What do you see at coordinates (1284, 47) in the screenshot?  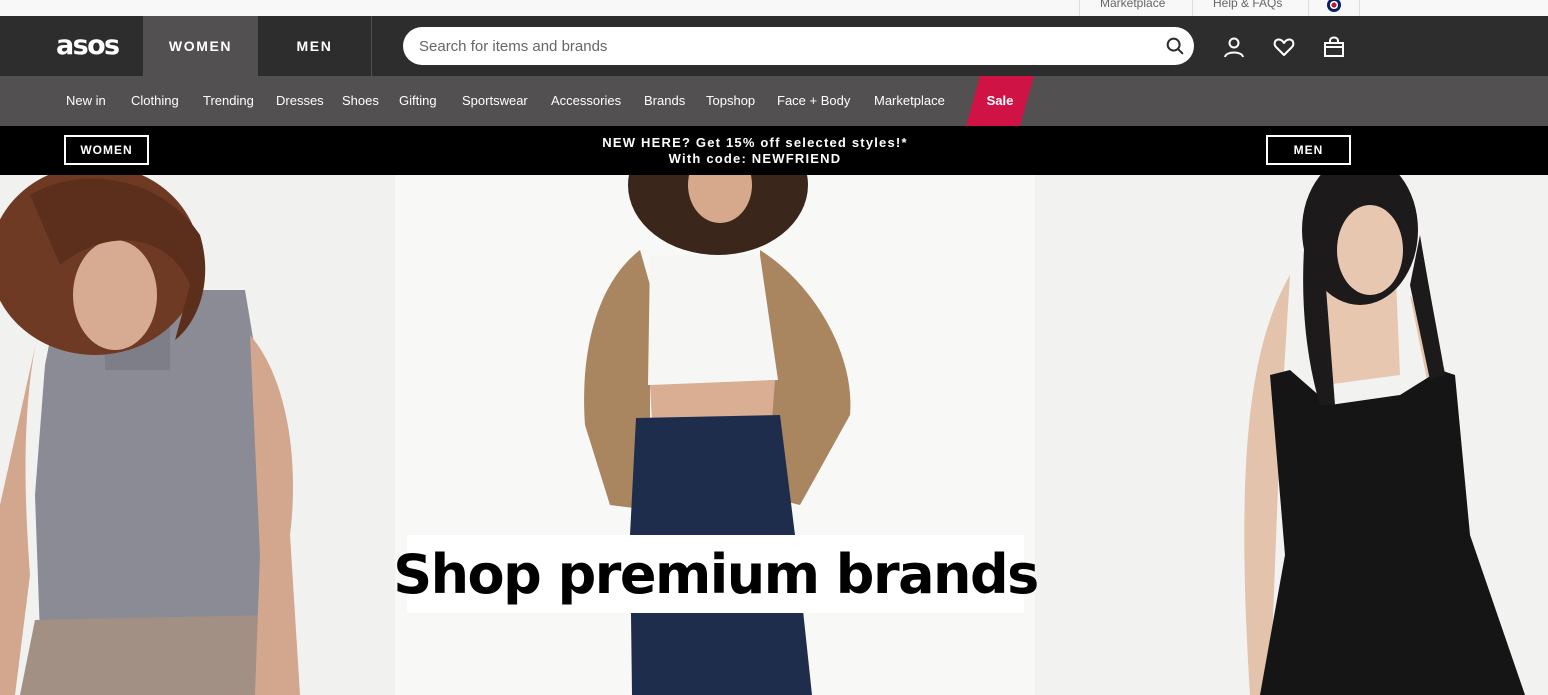 I see `saved-items-icon` at bounding box center [1284, 47].